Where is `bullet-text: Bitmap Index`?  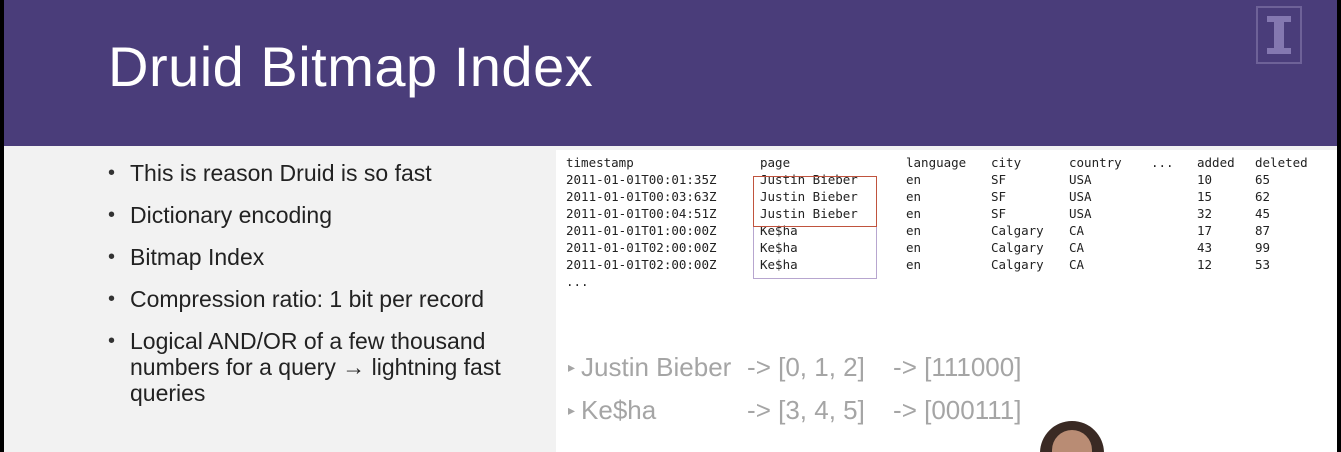 bullet-text: Bitmap Index is located at coordinates (197, 257).